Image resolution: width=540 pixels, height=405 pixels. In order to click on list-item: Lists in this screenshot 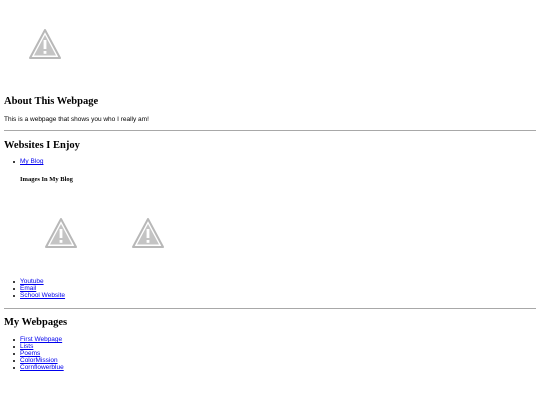, I will do `click(34, 346)`.